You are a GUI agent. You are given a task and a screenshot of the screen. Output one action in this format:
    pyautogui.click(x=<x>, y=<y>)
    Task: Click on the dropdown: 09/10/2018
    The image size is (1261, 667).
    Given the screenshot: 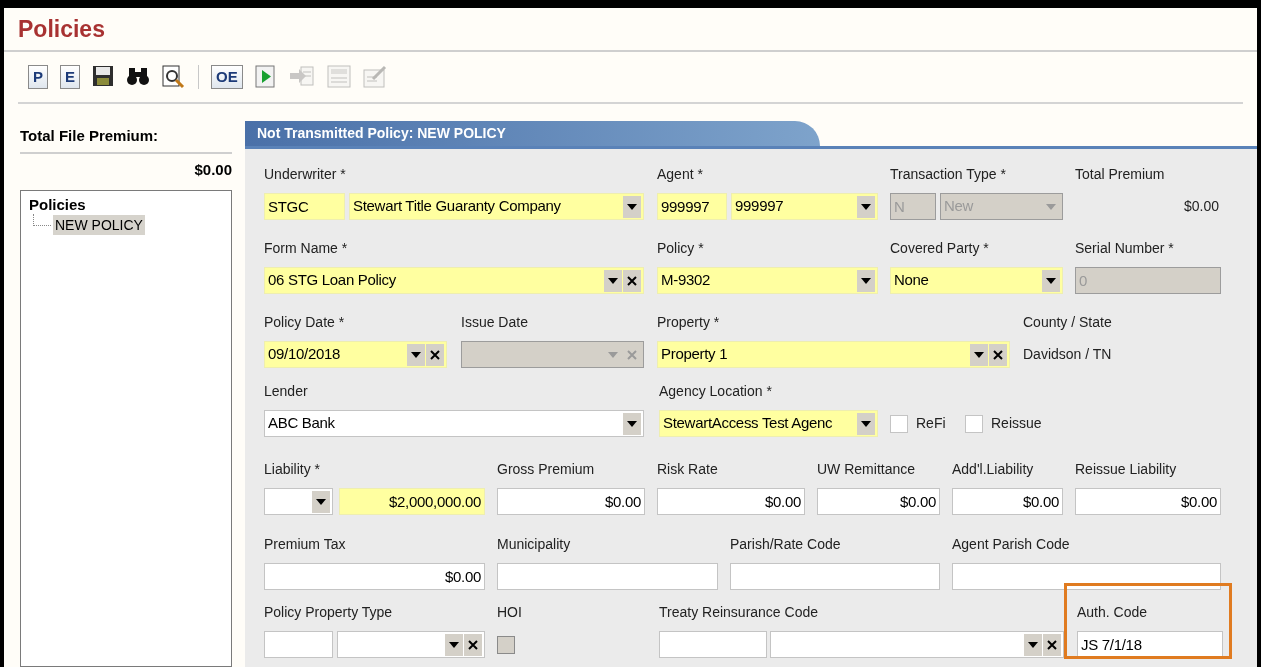 What is the action you would take?
    pyautogui.click(x=355, y=354)
    